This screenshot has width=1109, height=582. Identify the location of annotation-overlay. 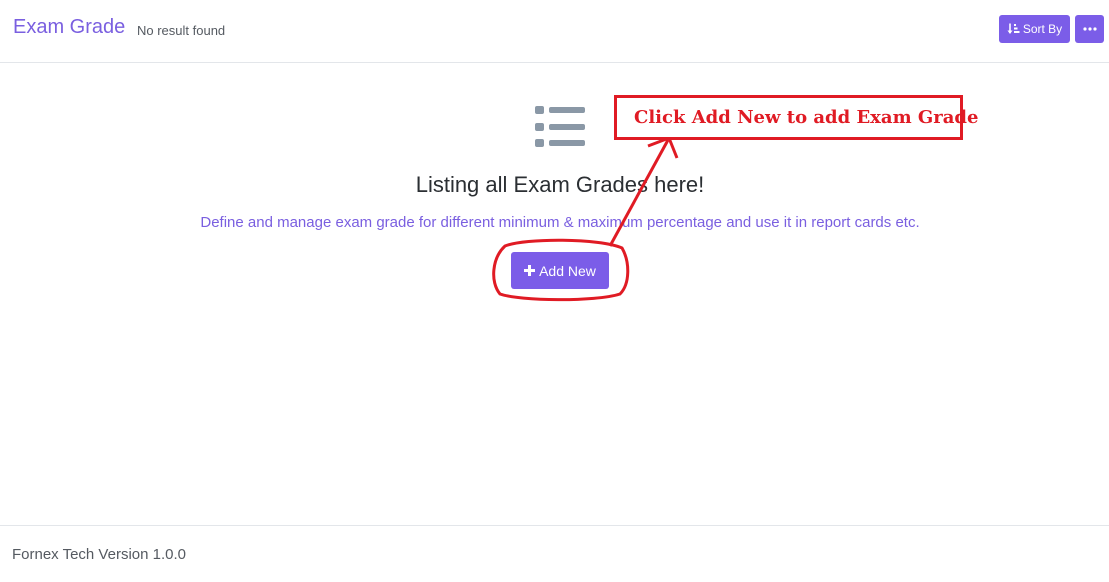
(585, 219).